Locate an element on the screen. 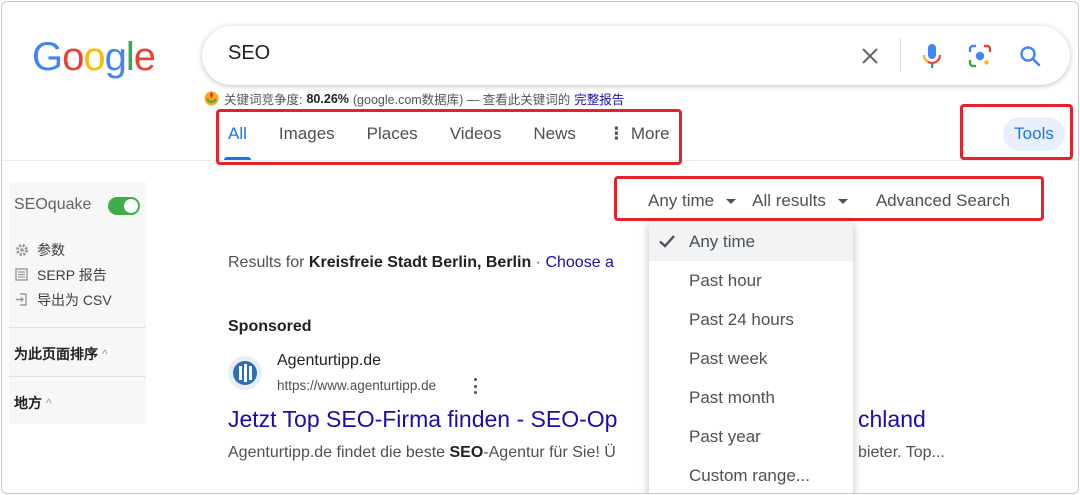 The image size is (1080, 495). results-filter-dropdown: All results is located at coordinates (800, 201).